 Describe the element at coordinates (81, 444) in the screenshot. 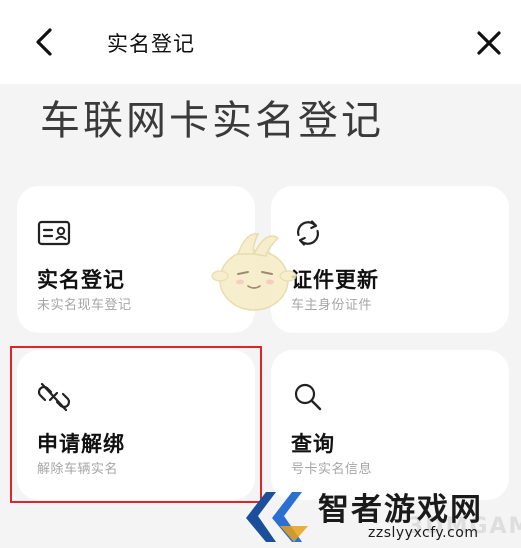

I see `card-title: 申请解绑` at that location.